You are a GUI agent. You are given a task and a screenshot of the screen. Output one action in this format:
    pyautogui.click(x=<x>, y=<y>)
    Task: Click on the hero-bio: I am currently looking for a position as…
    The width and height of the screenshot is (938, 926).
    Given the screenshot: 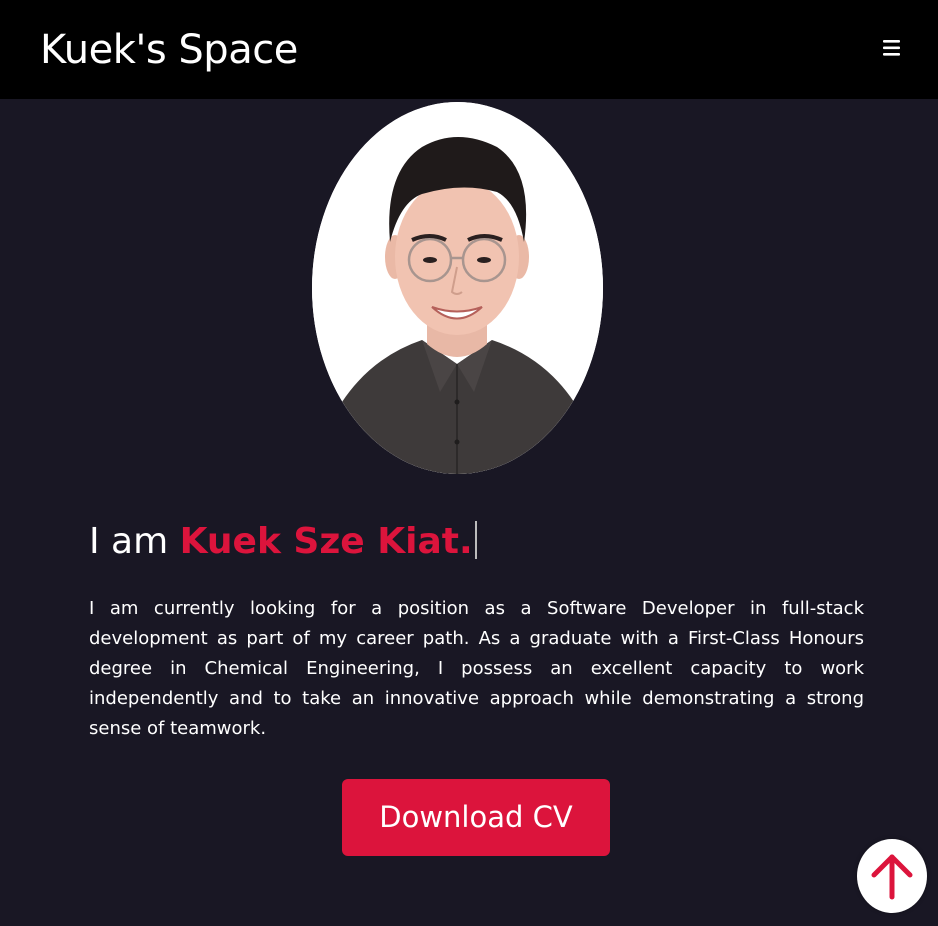 What is the action you would take?
    pyautogui.click(x=476, y=668)
    